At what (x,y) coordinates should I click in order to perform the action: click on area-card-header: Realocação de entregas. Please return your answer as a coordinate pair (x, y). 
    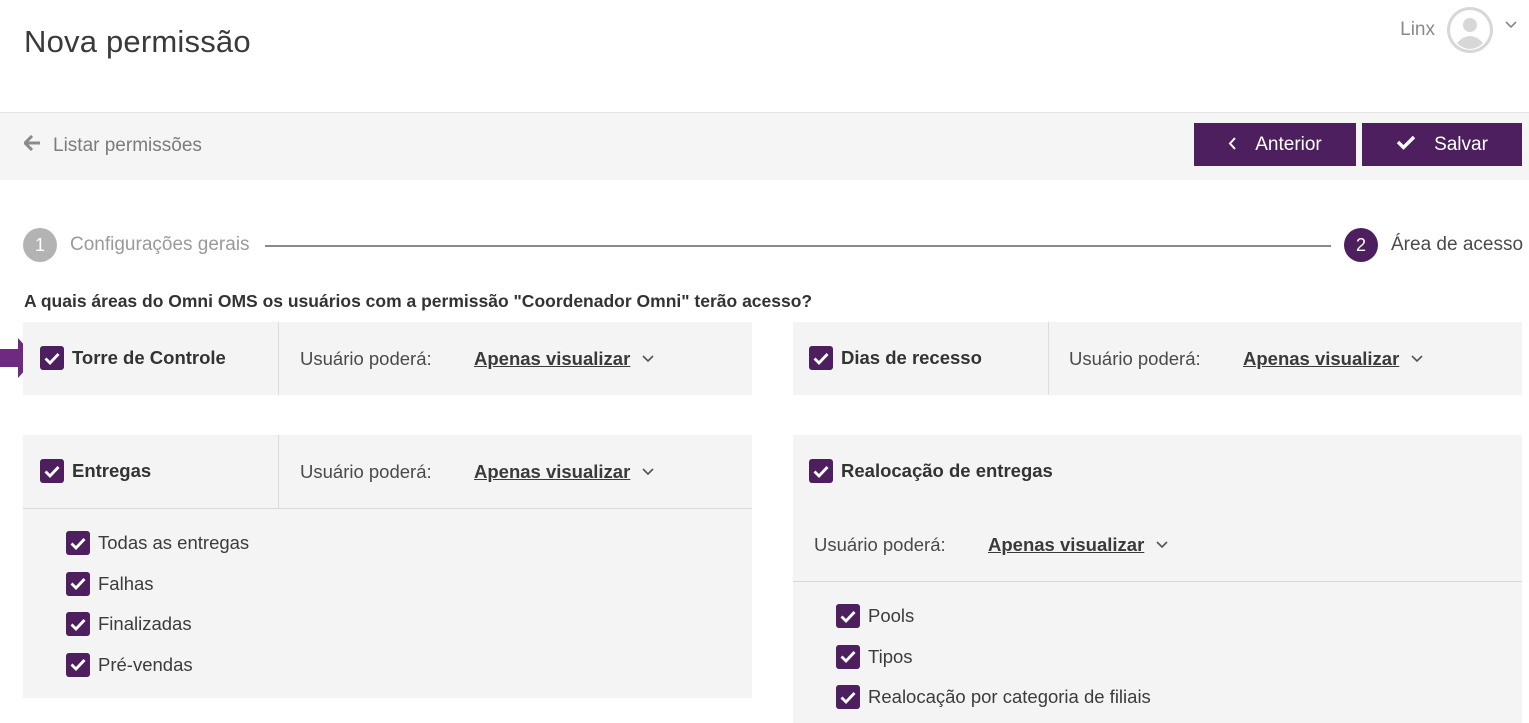
    Looking at the image, I should click on (1157, 471).